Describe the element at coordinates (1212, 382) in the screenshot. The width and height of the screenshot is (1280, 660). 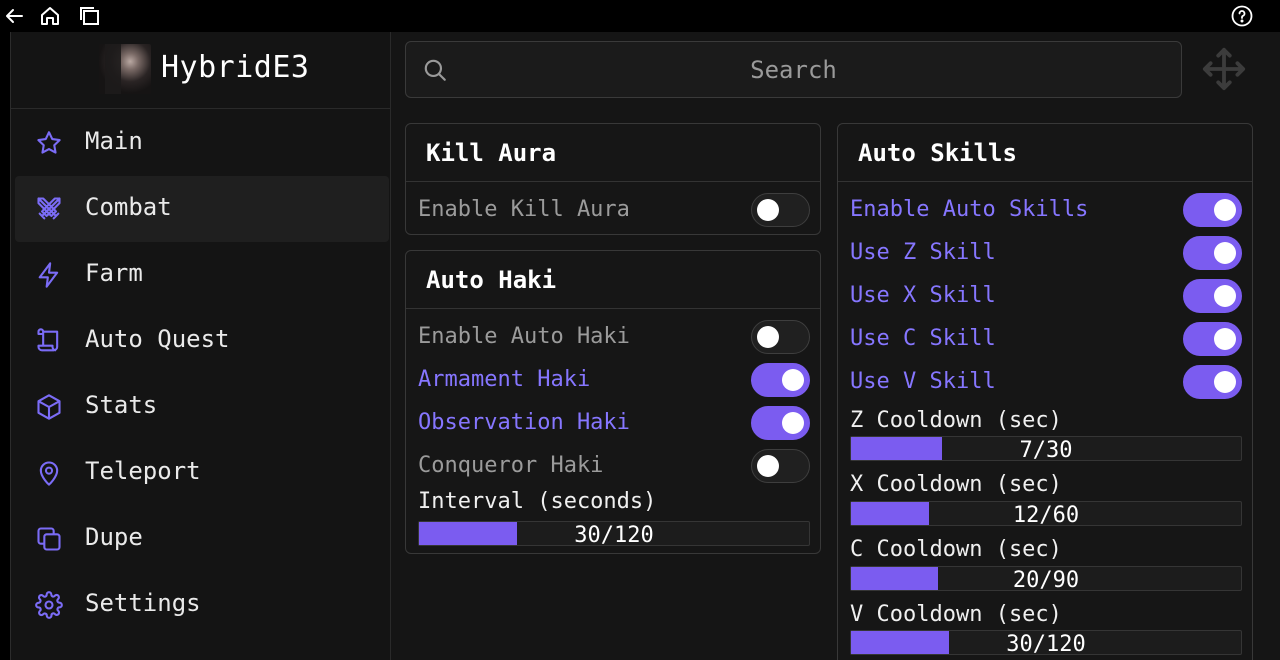
I see `use-v-skill-toggle` at that location.